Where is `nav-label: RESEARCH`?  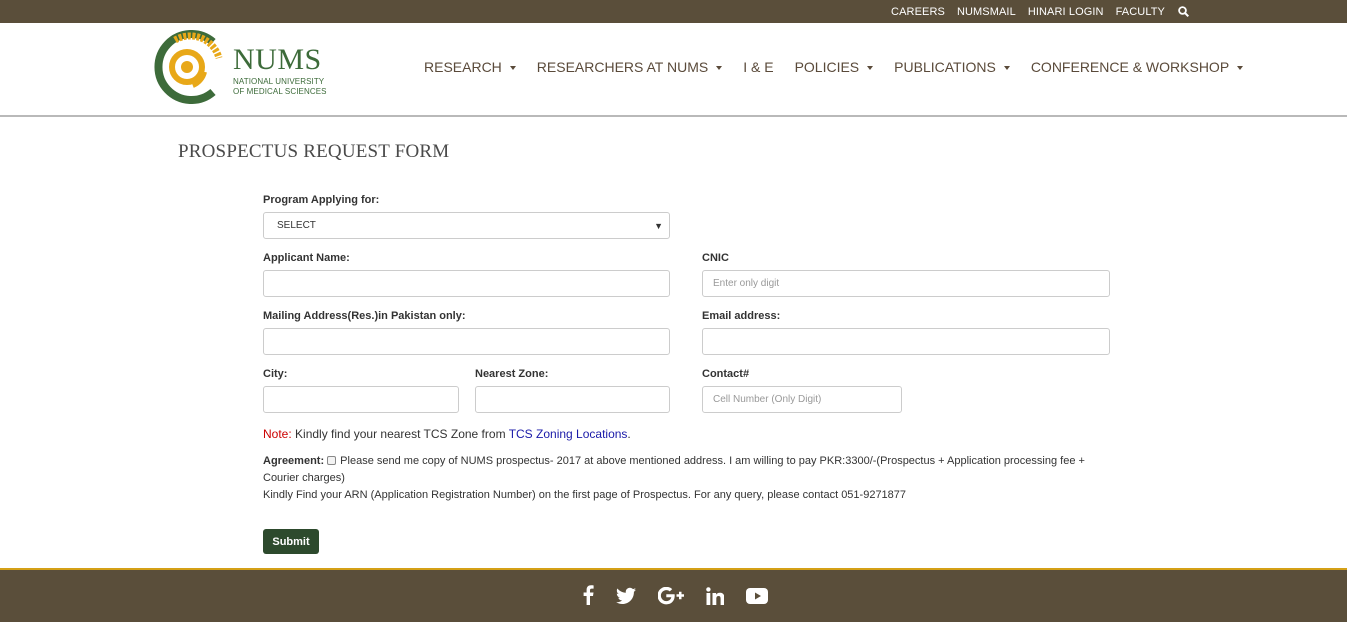
nav-label: RESEARCH is located at coordinates (463, 67).